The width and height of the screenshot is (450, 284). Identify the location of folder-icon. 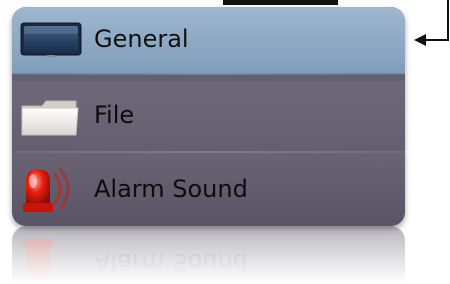
(50, 120).